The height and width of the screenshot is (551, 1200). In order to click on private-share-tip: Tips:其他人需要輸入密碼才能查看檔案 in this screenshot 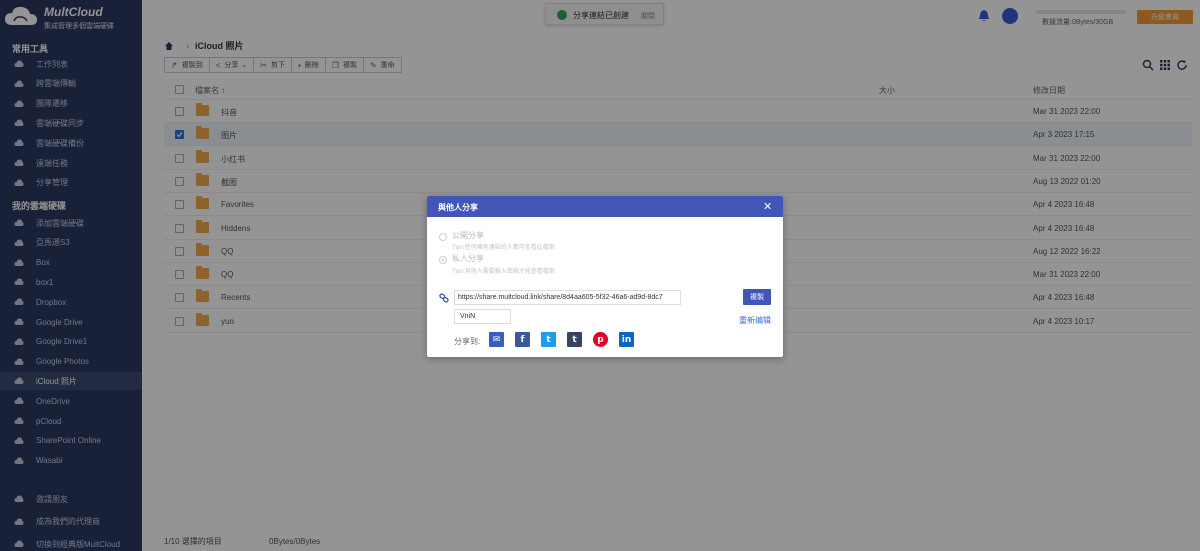, I will do `click(503, 272)`.